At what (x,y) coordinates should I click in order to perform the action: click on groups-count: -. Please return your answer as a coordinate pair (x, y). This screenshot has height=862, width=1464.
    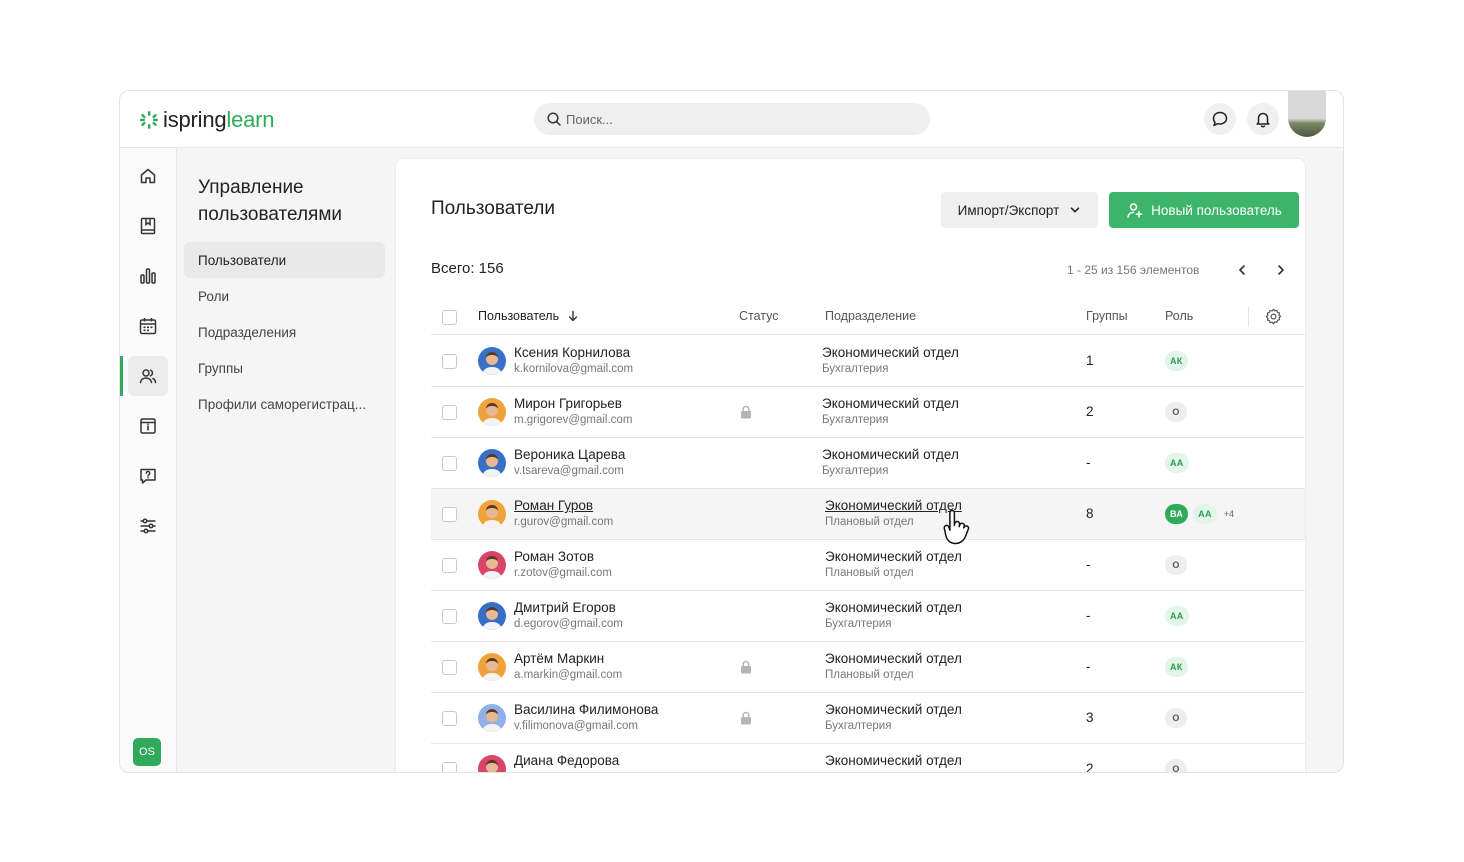
    Looking at the image, I should click on (1088, 666).